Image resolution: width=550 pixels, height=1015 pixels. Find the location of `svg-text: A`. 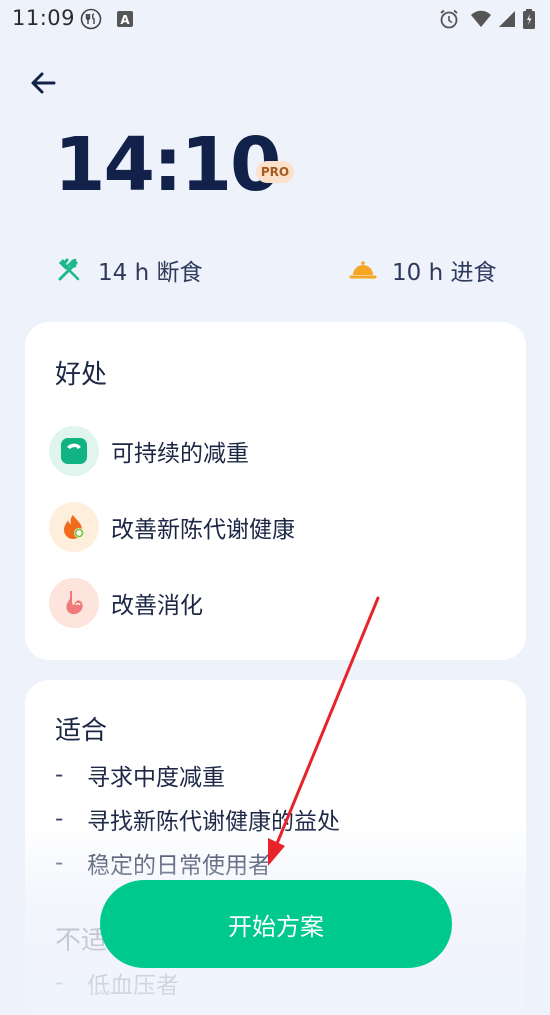

svg-text: A is located at coordinates (125, 20).